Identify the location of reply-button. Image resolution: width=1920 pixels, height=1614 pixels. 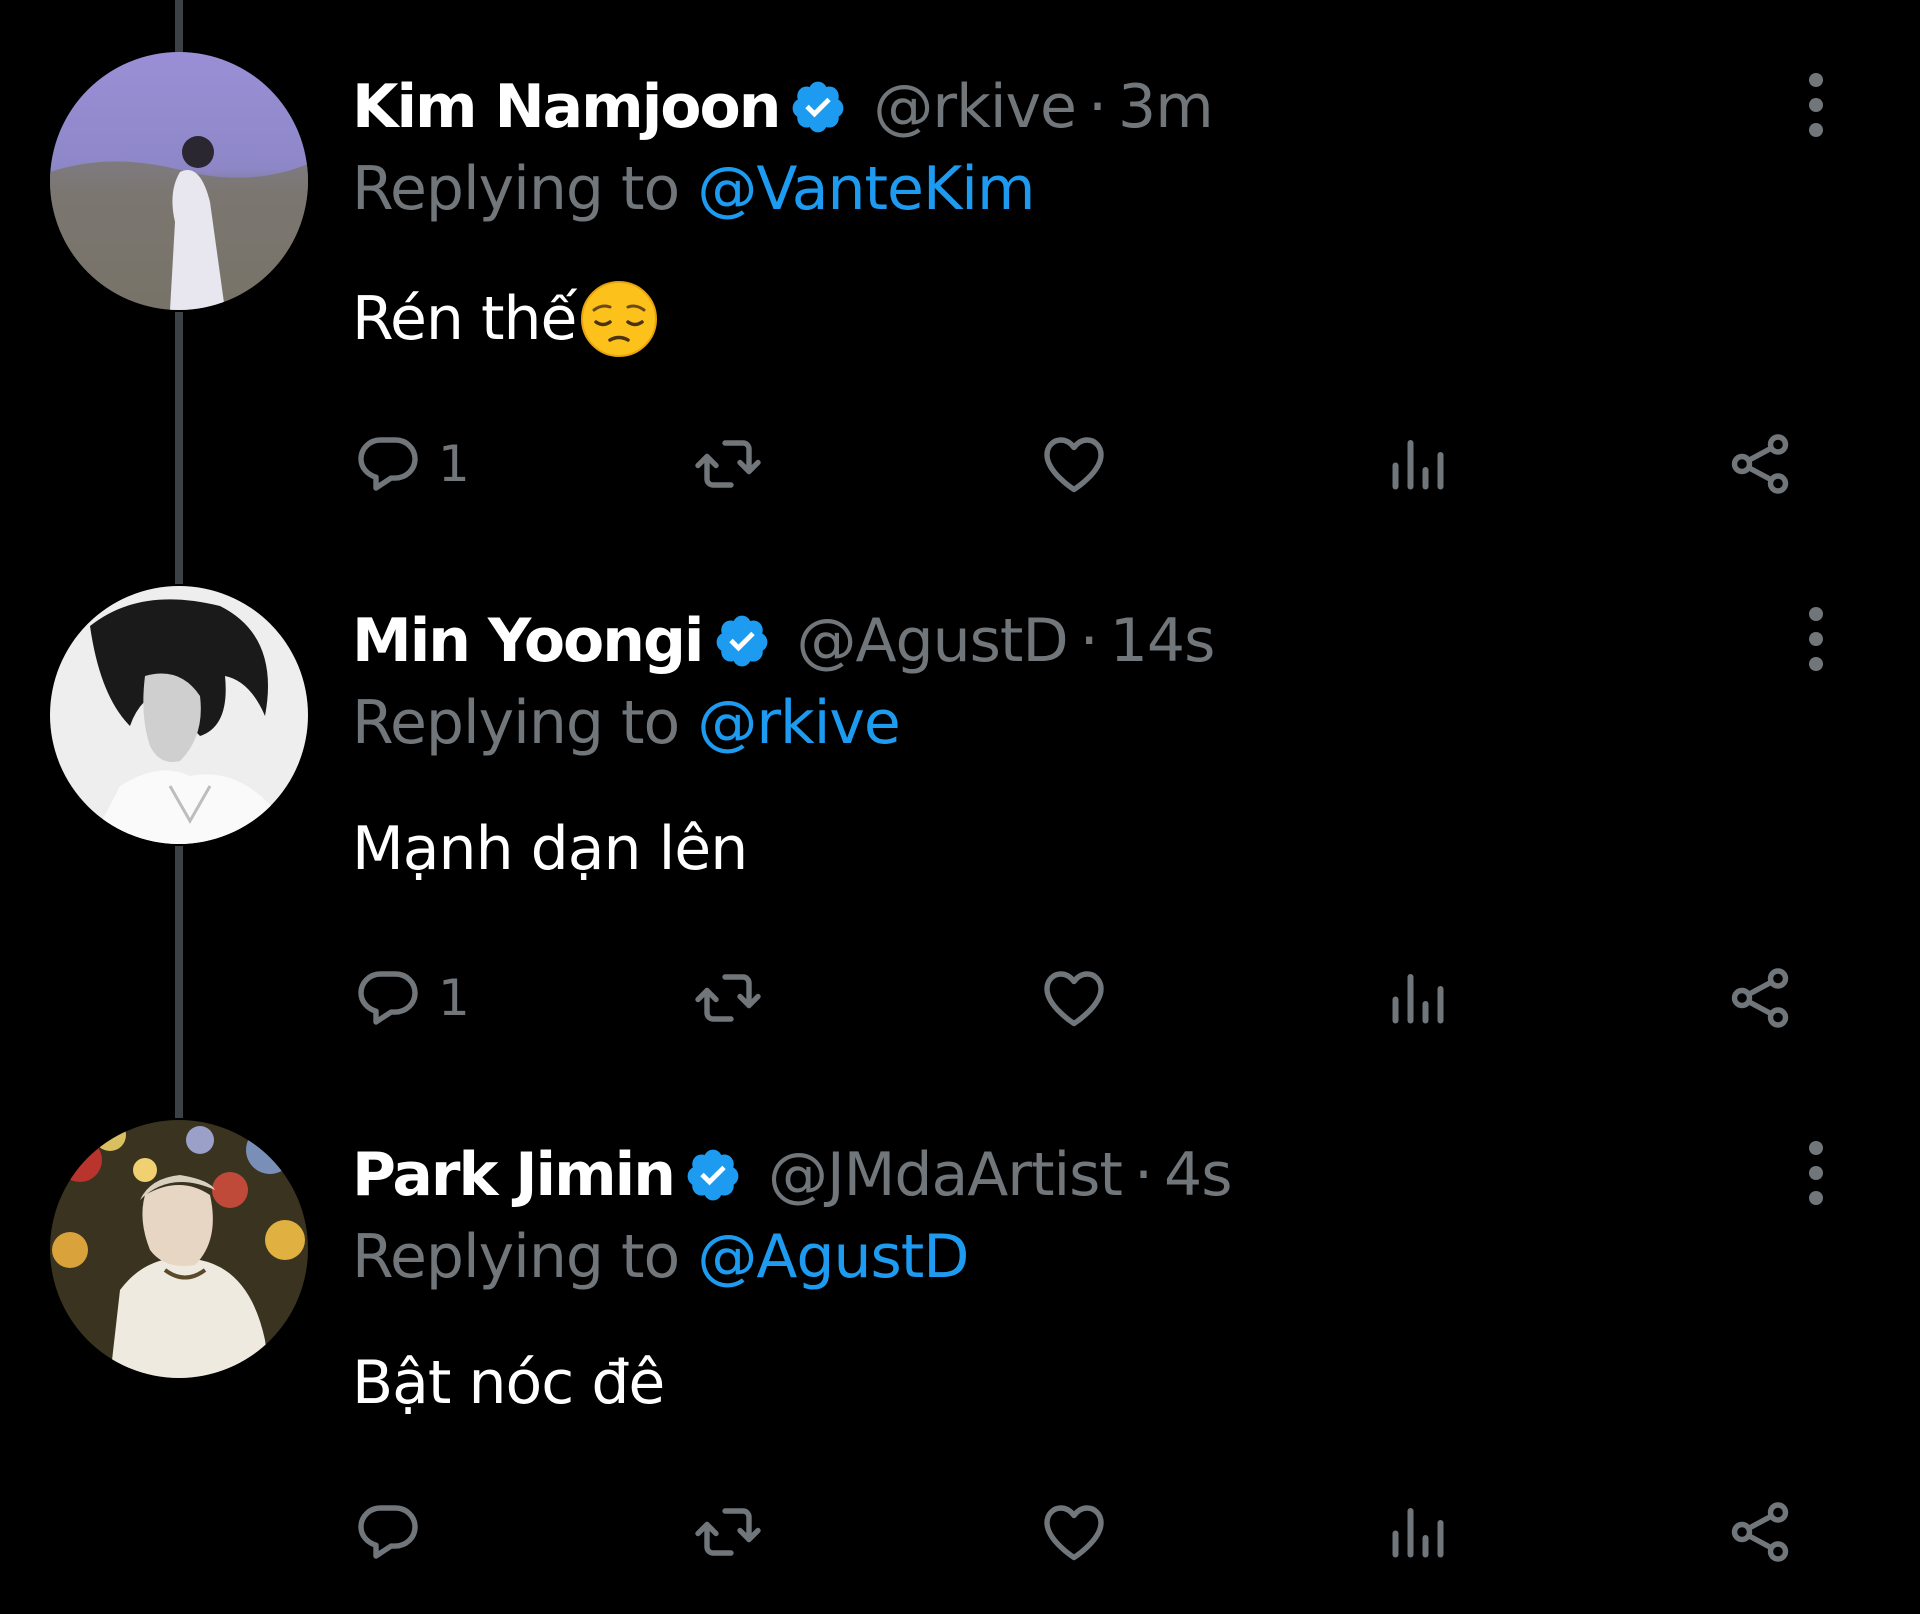
(395, 1532).